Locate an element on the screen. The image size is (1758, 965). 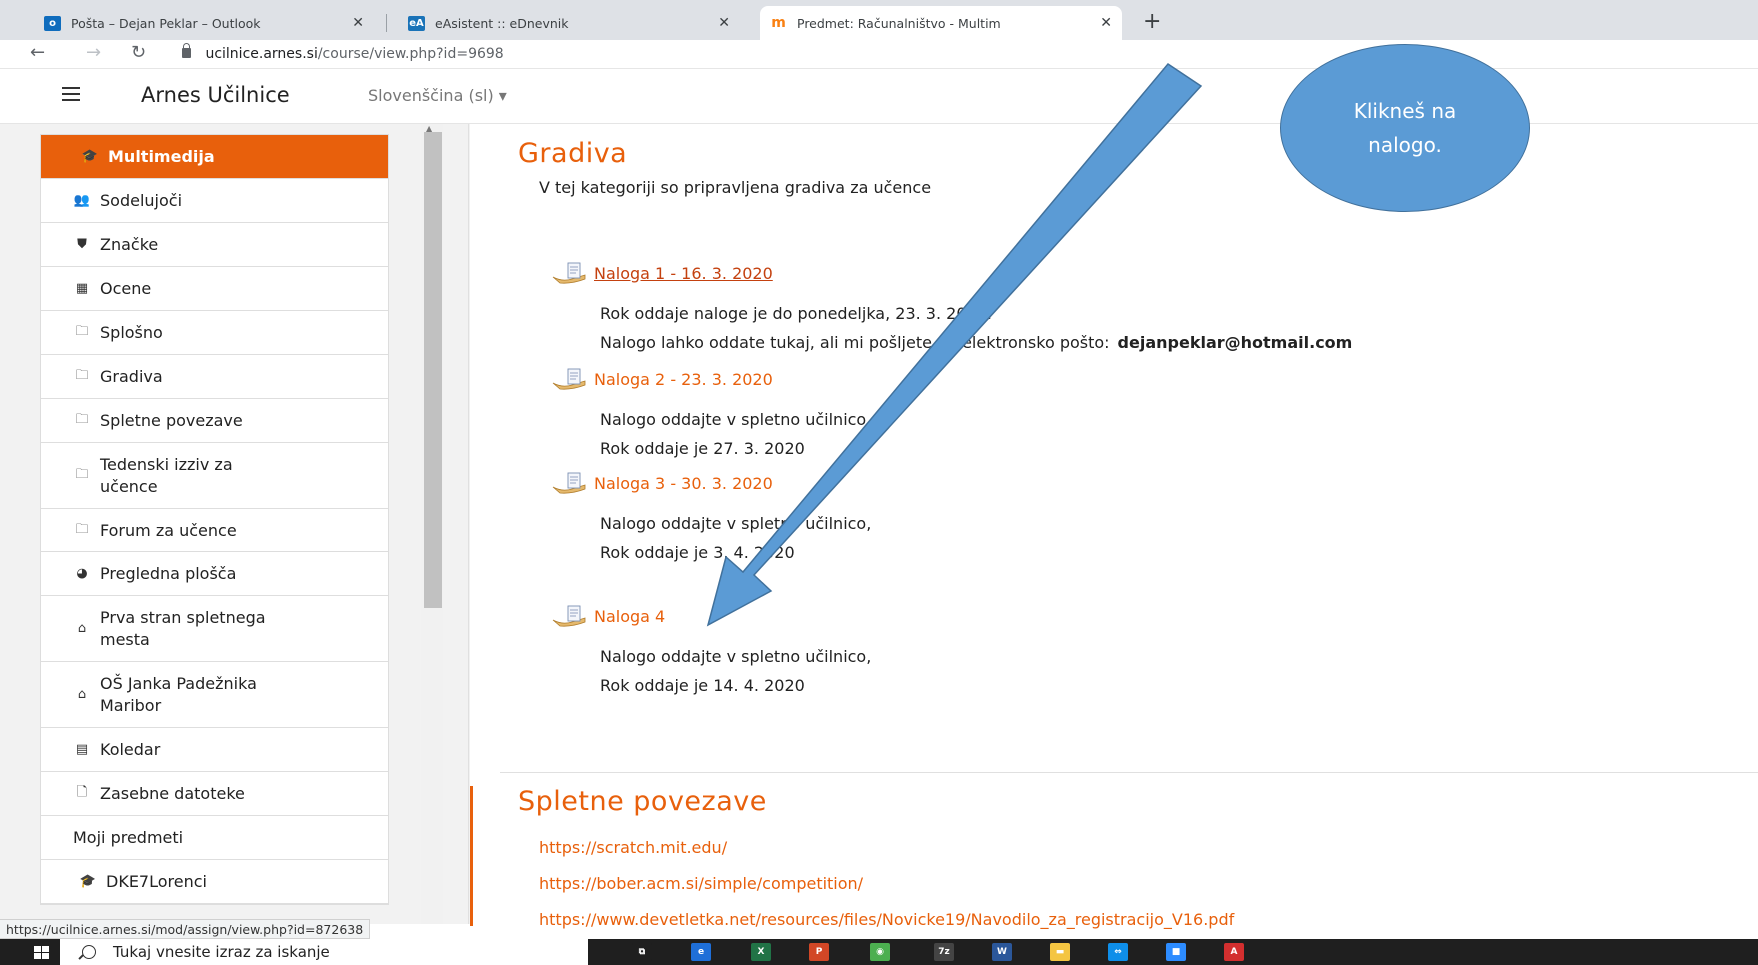
sidebar-item: 🗀 Forum za učence is located at coordinates (214, 531).